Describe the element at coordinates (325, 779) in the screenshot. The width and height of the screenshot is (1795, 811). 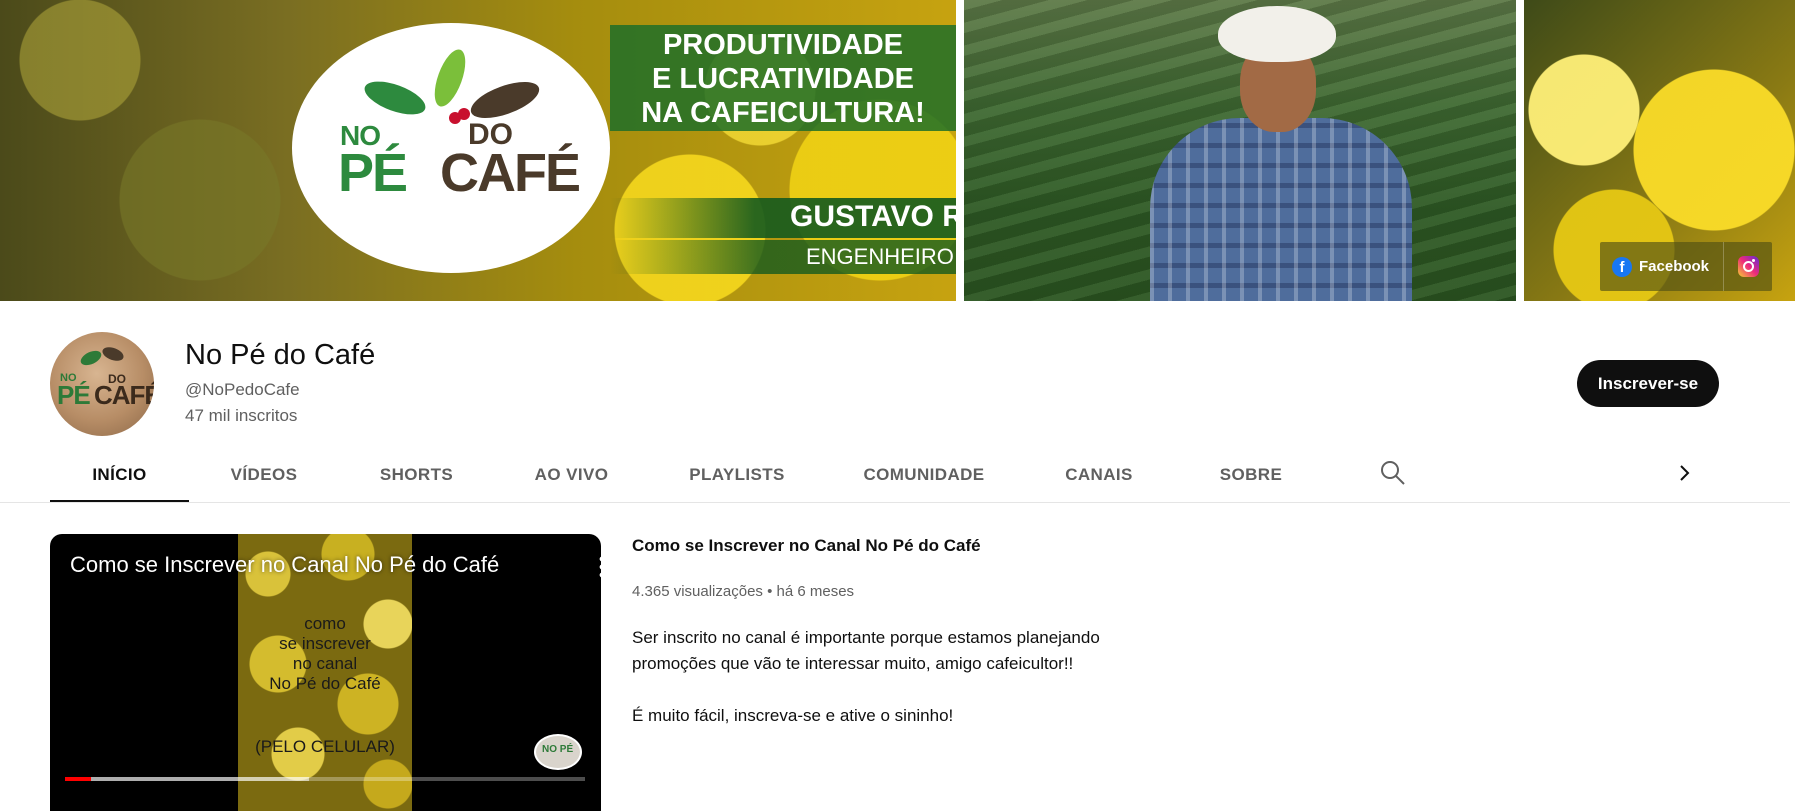
I see `video-progress-bar` at that location.